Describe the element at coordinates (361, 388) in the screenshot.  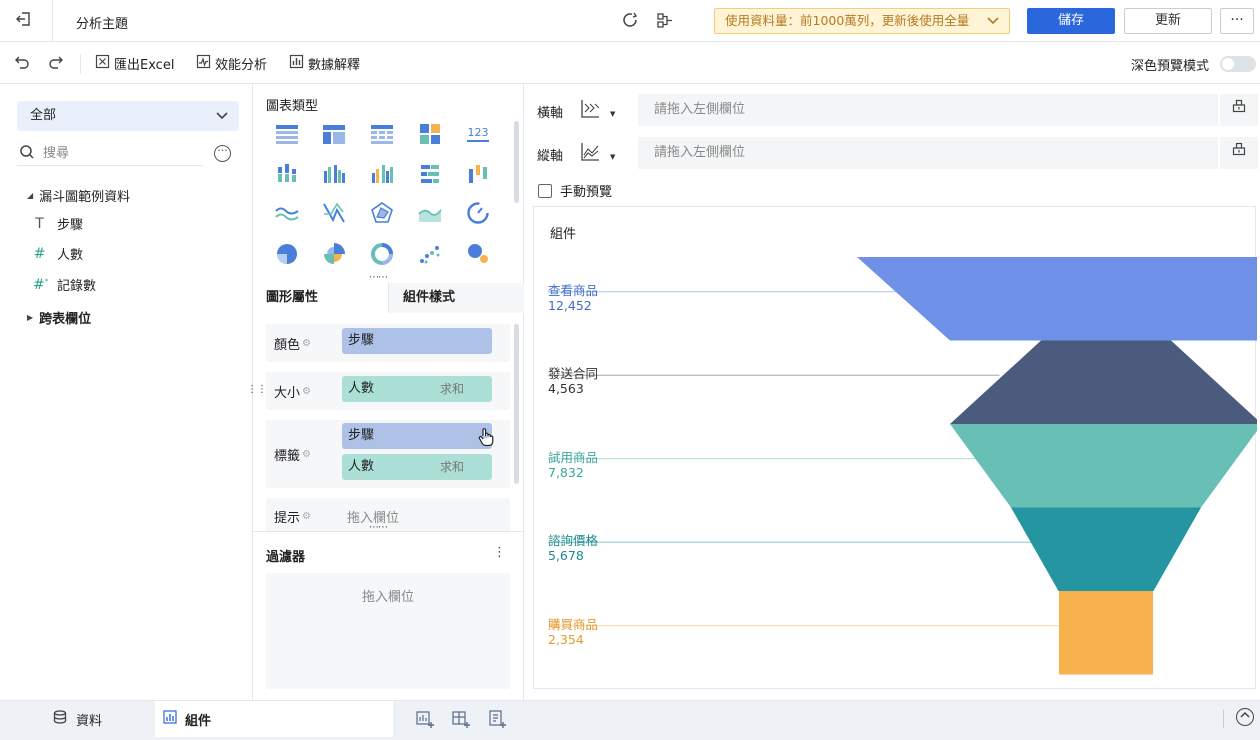
I see `size-field-label: 人數` at that location.